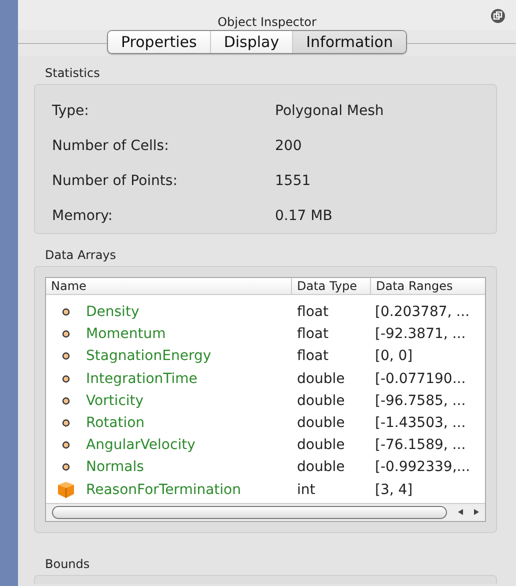  Describe the element at coordinates (252, 42) in the screenshot. I see `tab: Display` at that location.